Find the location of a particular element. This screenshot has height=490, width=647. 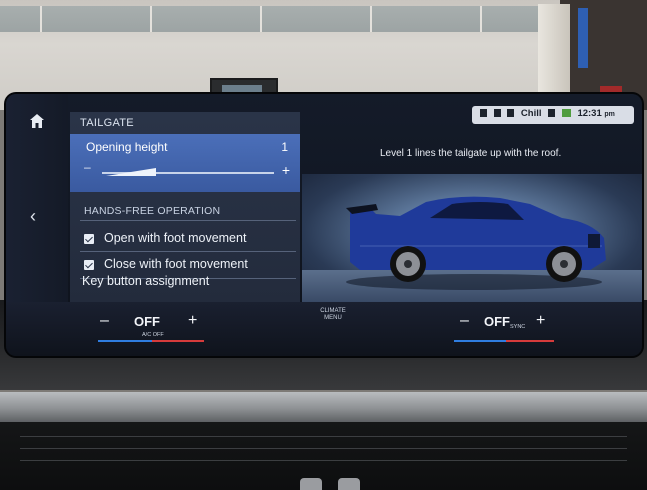

section-title: HANDS-FREE OPERATION is located at coordinates (152, 211).